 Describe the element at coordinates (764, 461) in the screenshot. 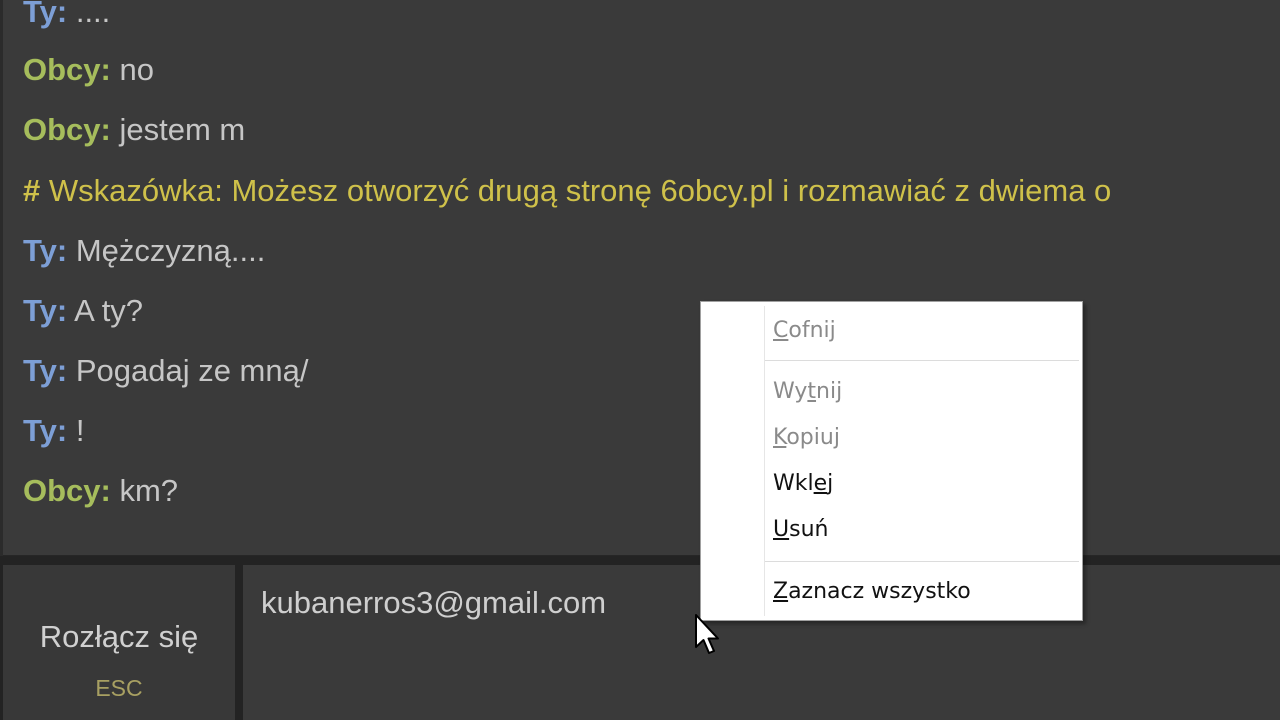

I see `menu-icon-gutter` at that location.